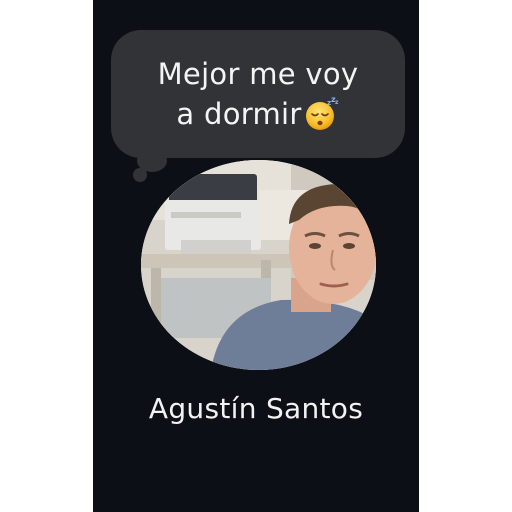 The width and height of the screenshot is (512, 512). I want to click on status-line-1: Mejor me voy, so click(258, 74).